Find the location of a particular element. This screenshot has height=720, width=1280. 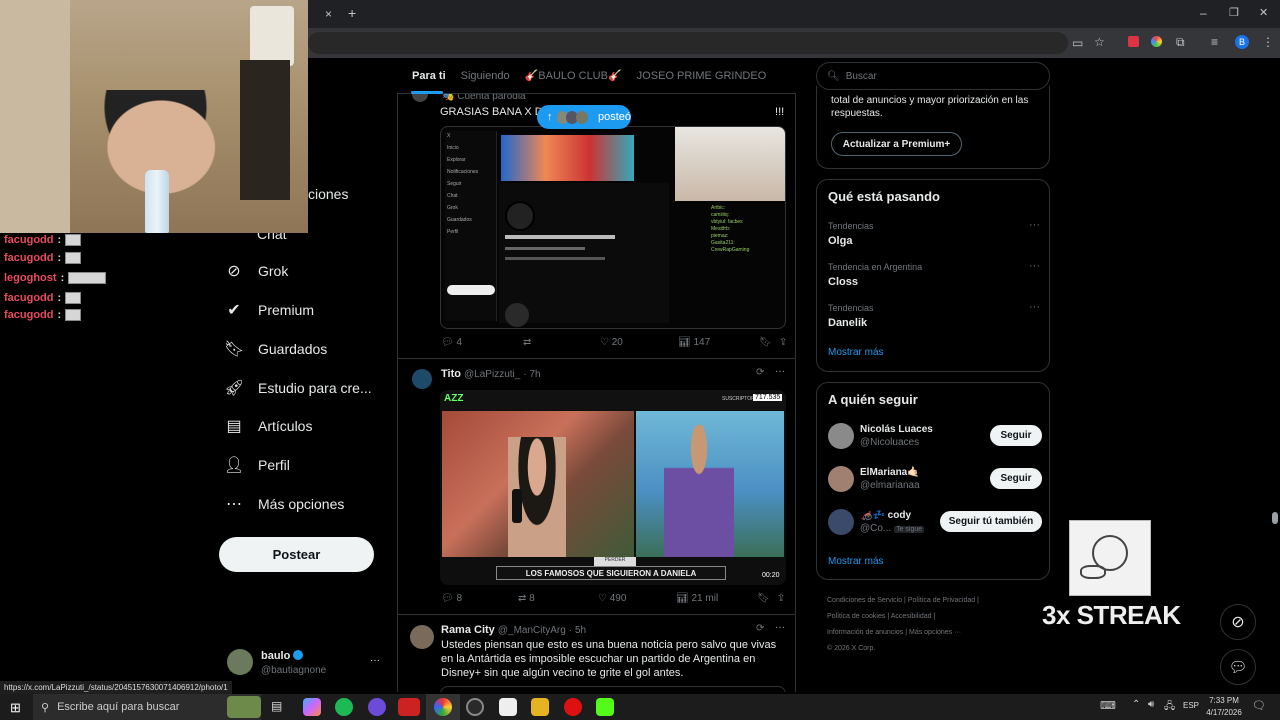

tab-joseo: JOSEO PRIME GRINDEO is located at coordinates (694, 76).